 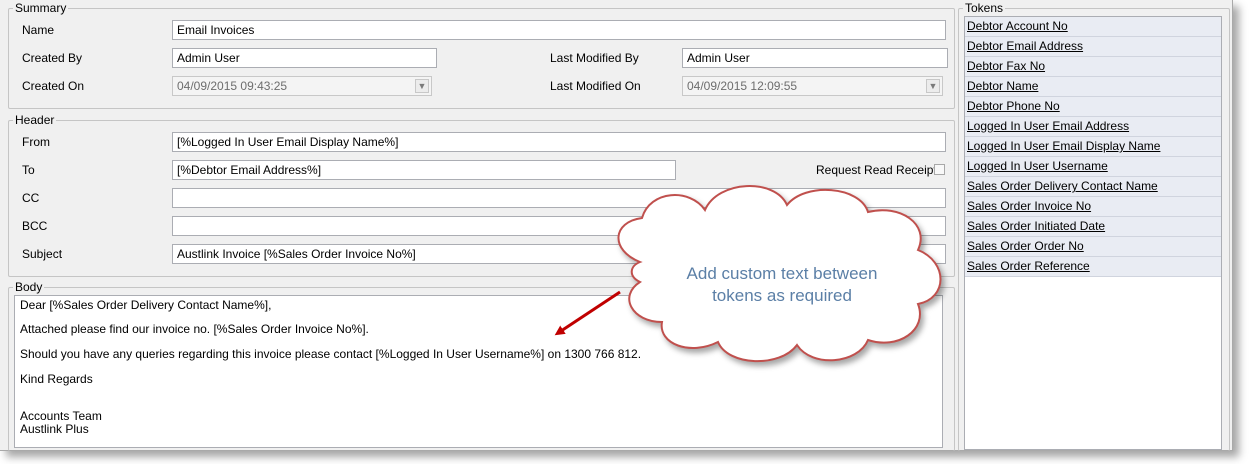 What do you see at coordinates (782, 295) in the screenshot?
I see `callout-line-2: tokens as required` at bounding box center [782, 295].